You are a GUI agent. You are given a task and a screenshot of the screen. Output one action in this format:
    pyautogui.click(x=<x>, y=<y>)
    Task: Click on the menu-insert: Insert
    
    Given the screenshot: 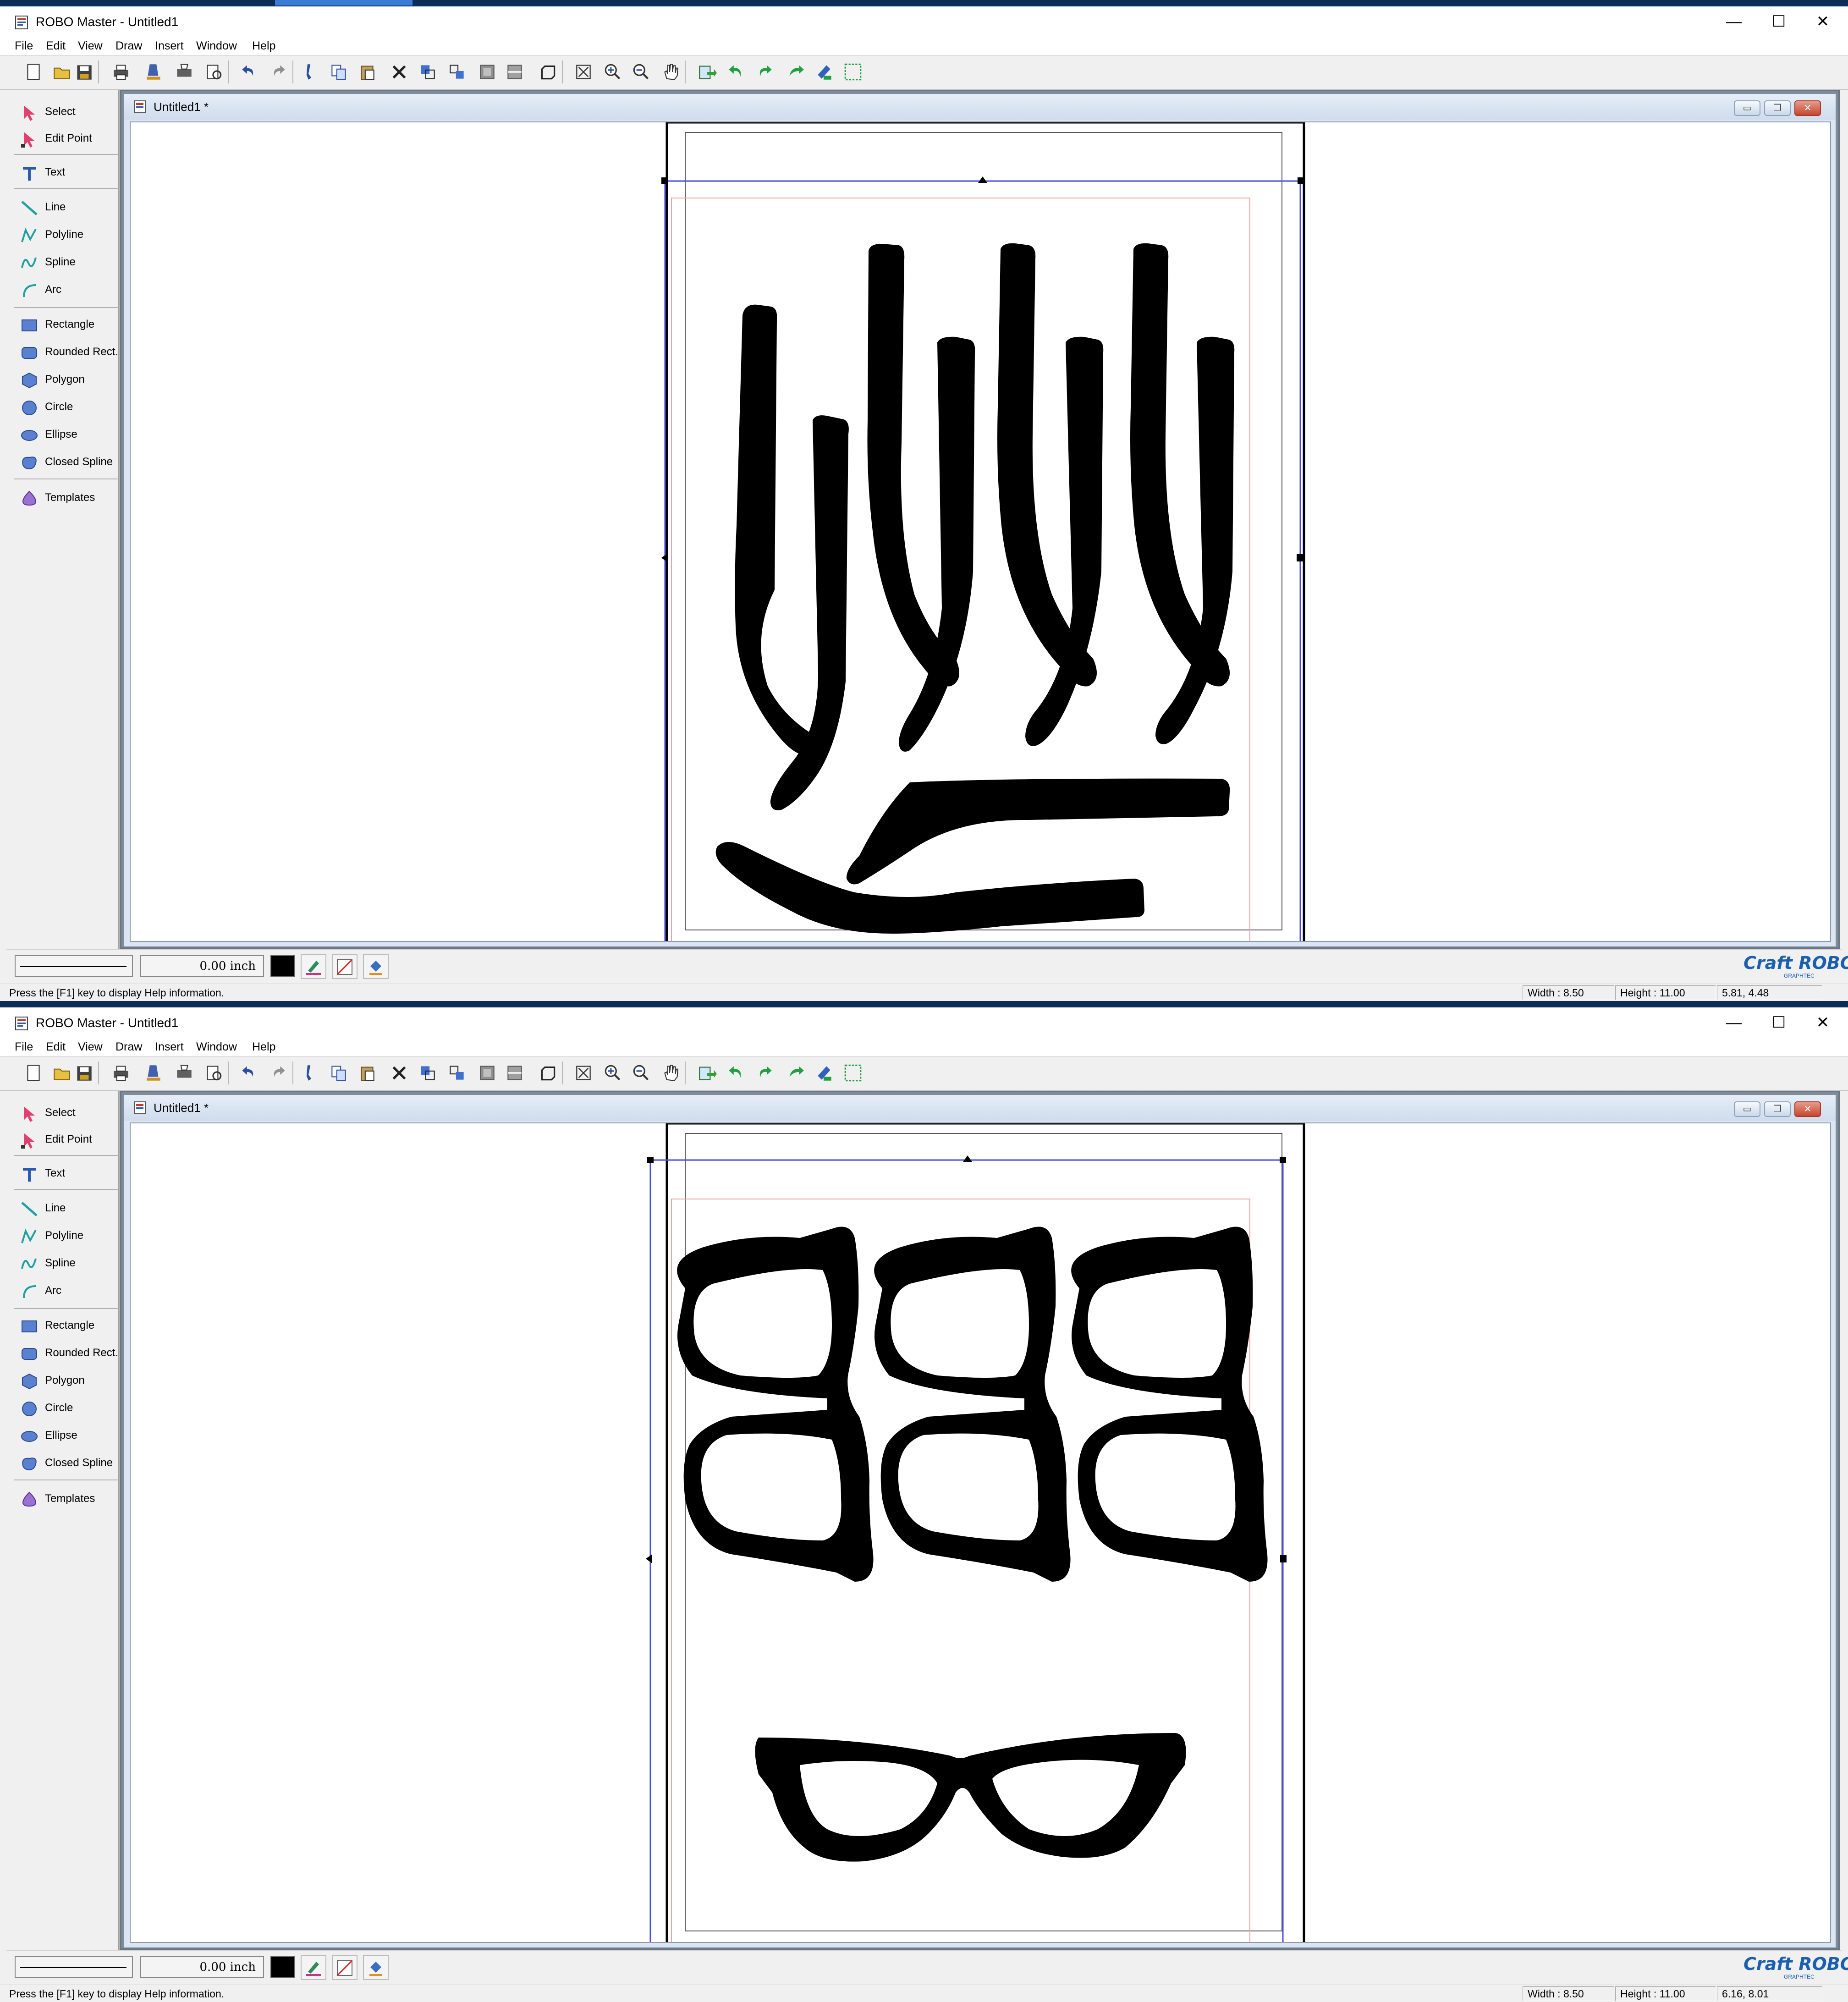 What is the action you would take?
    pyautogui.click(x=169, y=1047)
    